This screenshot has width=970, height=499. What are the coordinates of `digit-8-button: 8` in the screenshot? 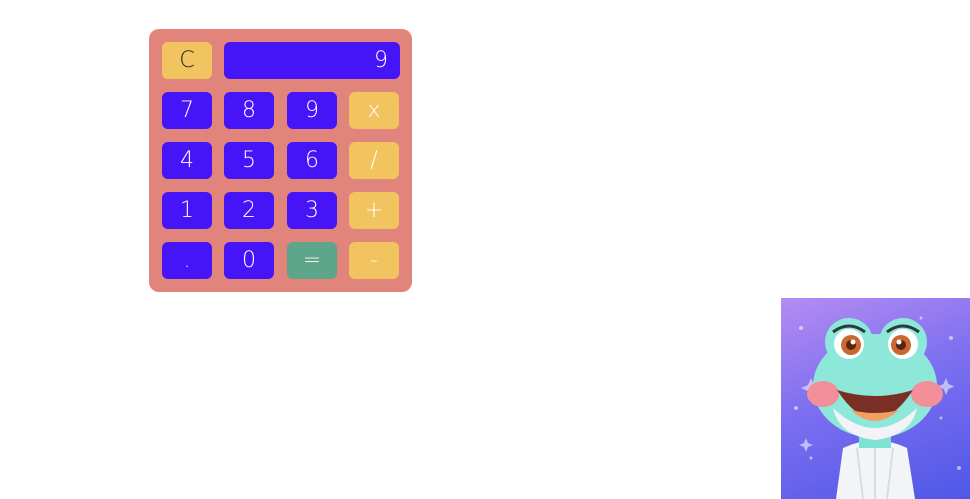 It's located at (249, 110).